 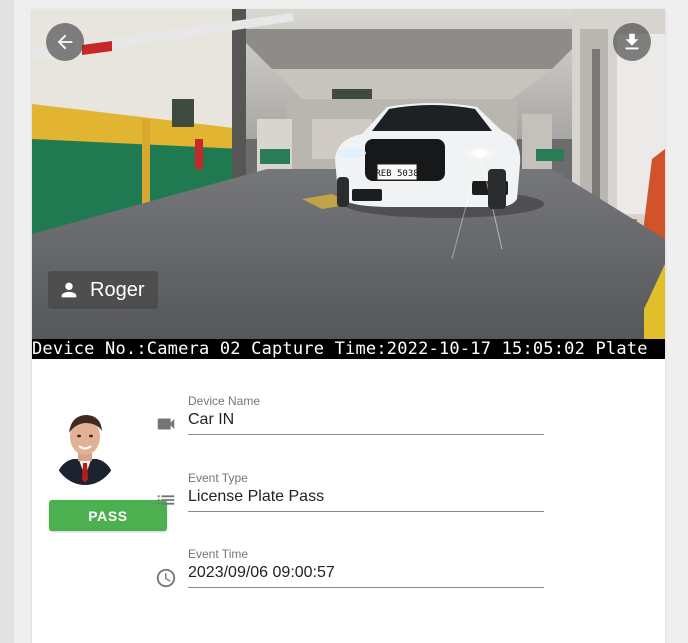 What do you see at coordinates (85, 445) in the screenshot?
I see `face-avatar` at bounding box center [85, 445].